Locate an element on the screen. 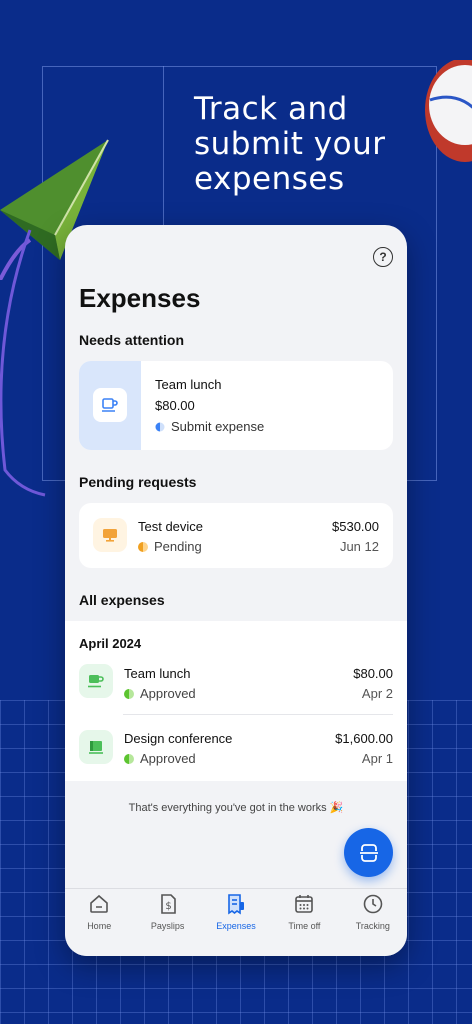 This screenshot has height=1024, width=472. tab-time-off: Time off is located at coordinates (304, 922).